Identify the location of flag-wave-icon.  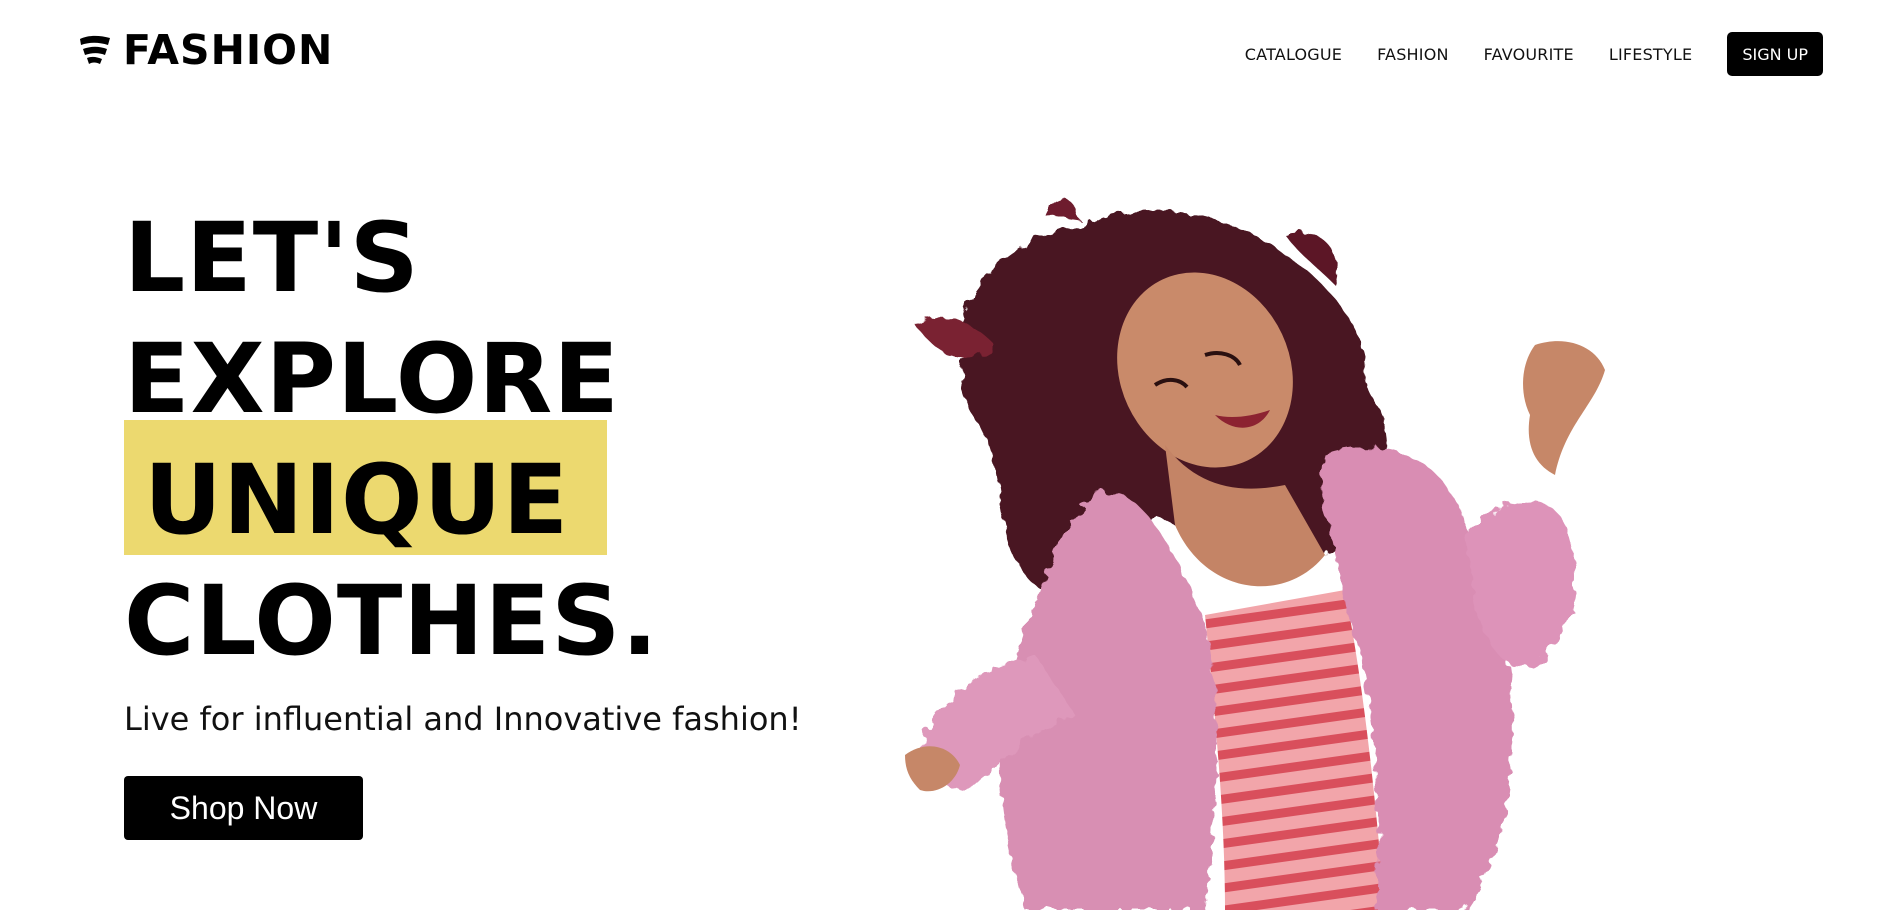
(95, 49).